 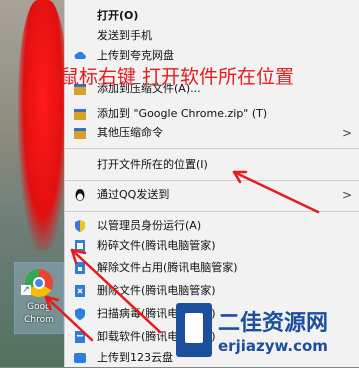 What do you see at coordinates (177, 77) in the screenshot?
I see `tutorial-annotation: 鼠标右键 打开软件所在位置` at bounding box center [177, 77].